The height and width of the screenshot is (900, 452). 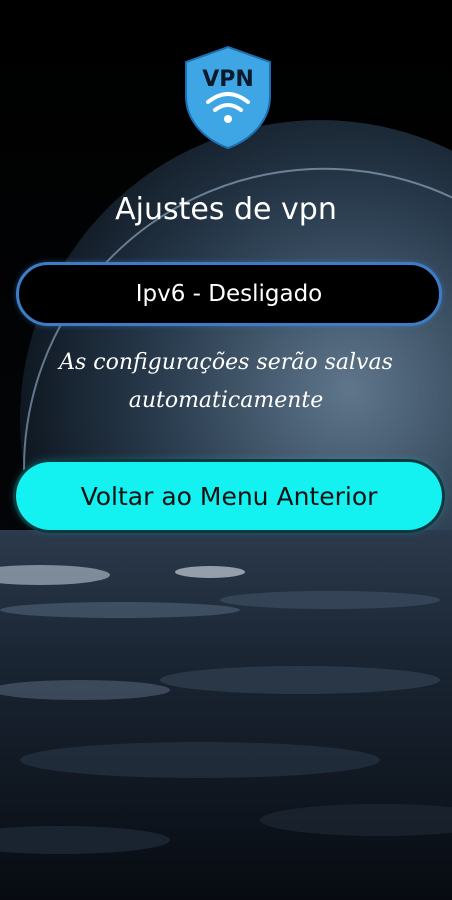 I want to click on back-to-menu-label: Voltar ao Menu Anterior, so click(x=229, y=496).